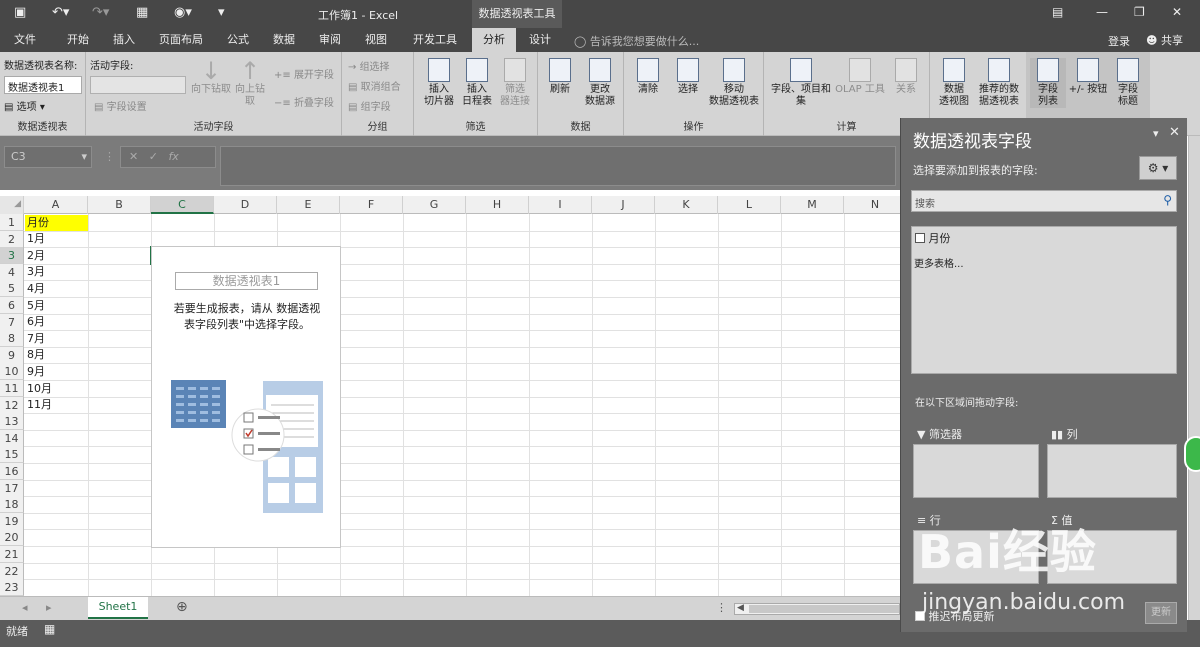 The height and width of the screenshot is (647, 1200). Describe the element at coordinates (1177, 12) in the screenshot. I see `close-icon: ✕` at that location.